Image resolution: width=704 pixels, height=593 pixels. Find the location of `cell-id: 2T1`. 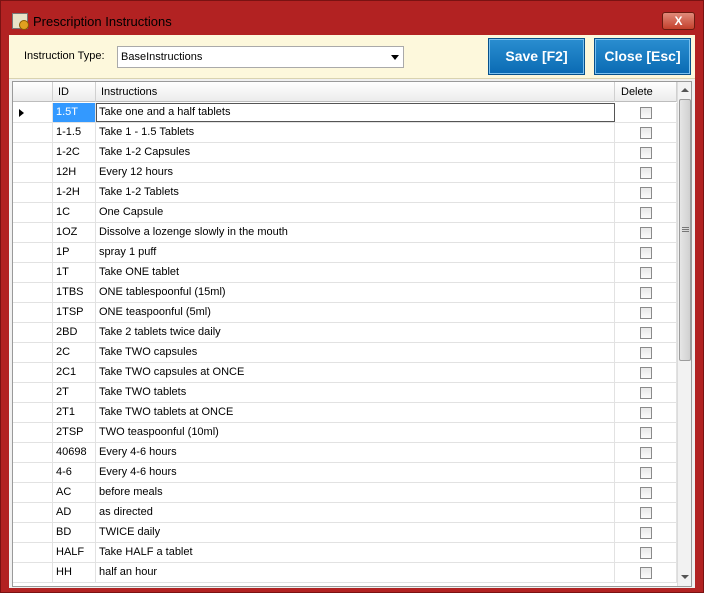

cell-id: 2T1 is located at coordinates (74, 412).